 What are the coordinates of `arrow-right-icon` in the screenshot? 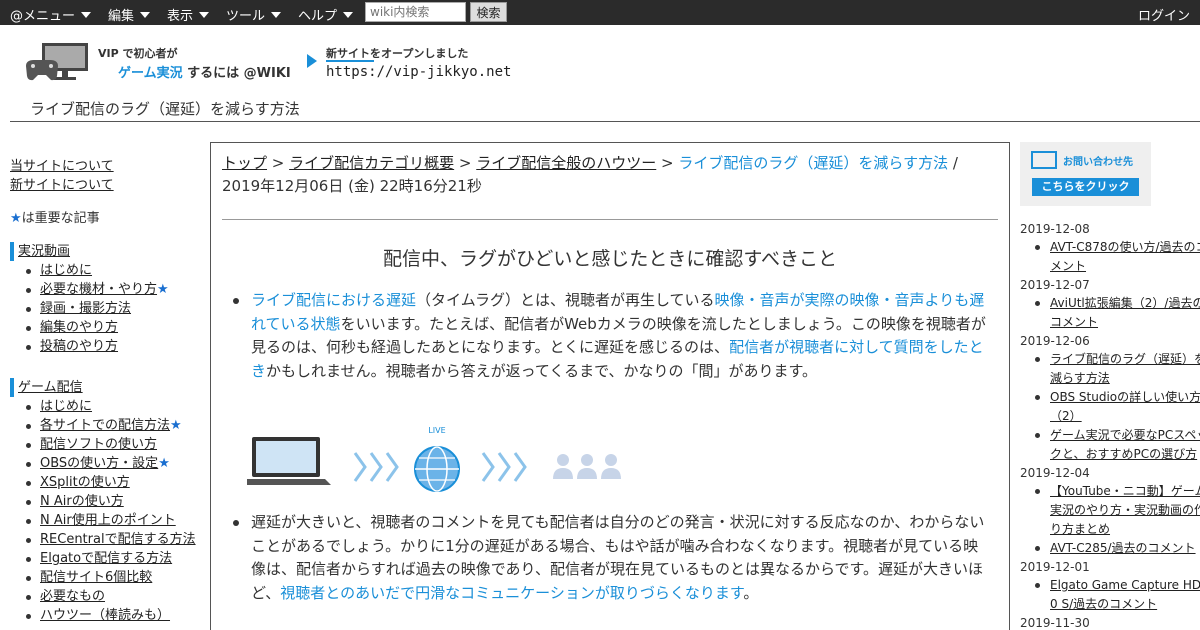 It's located at (312, 61).